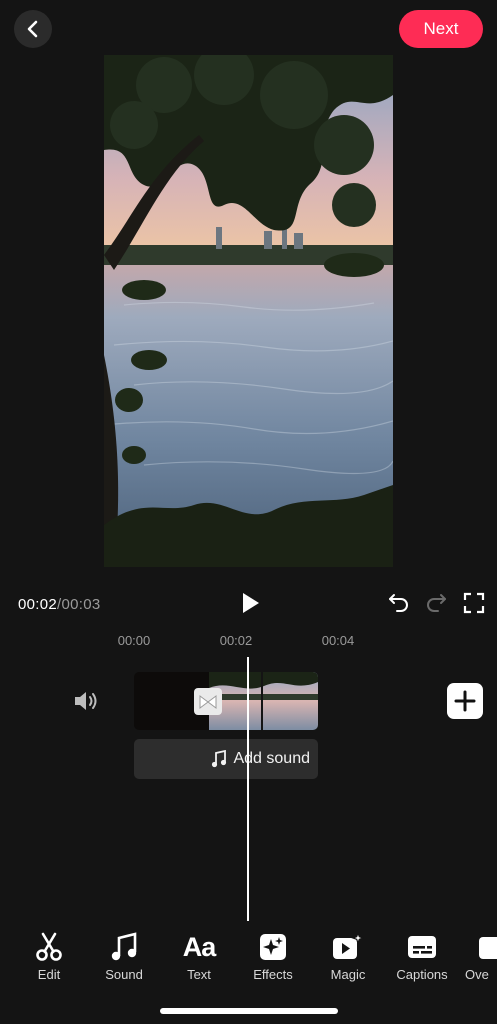  I want to click on captions-icon, so click(422, 947).